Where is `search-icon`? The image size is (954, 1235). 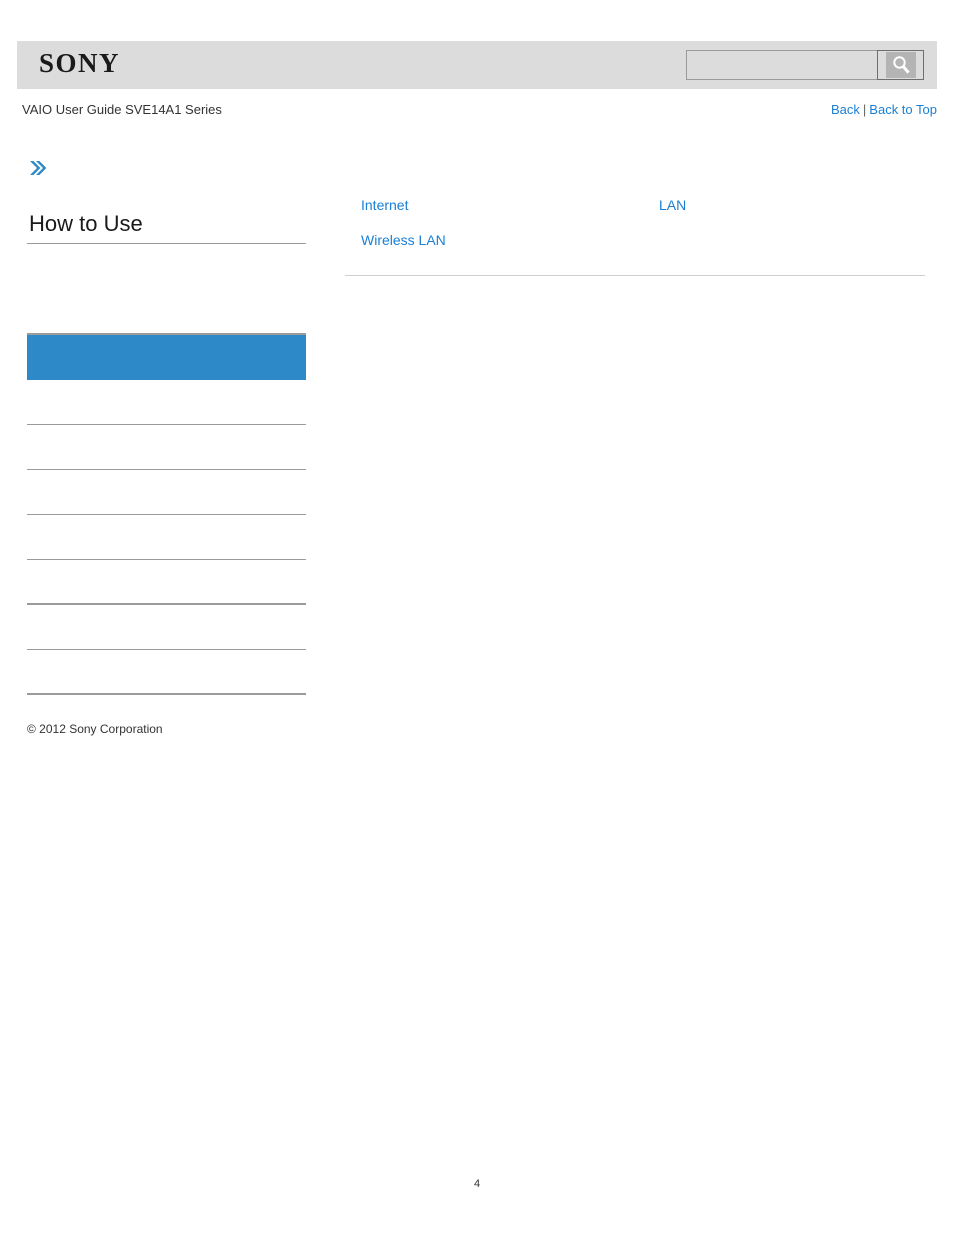
search-icon is located at coordinates (900, 65).